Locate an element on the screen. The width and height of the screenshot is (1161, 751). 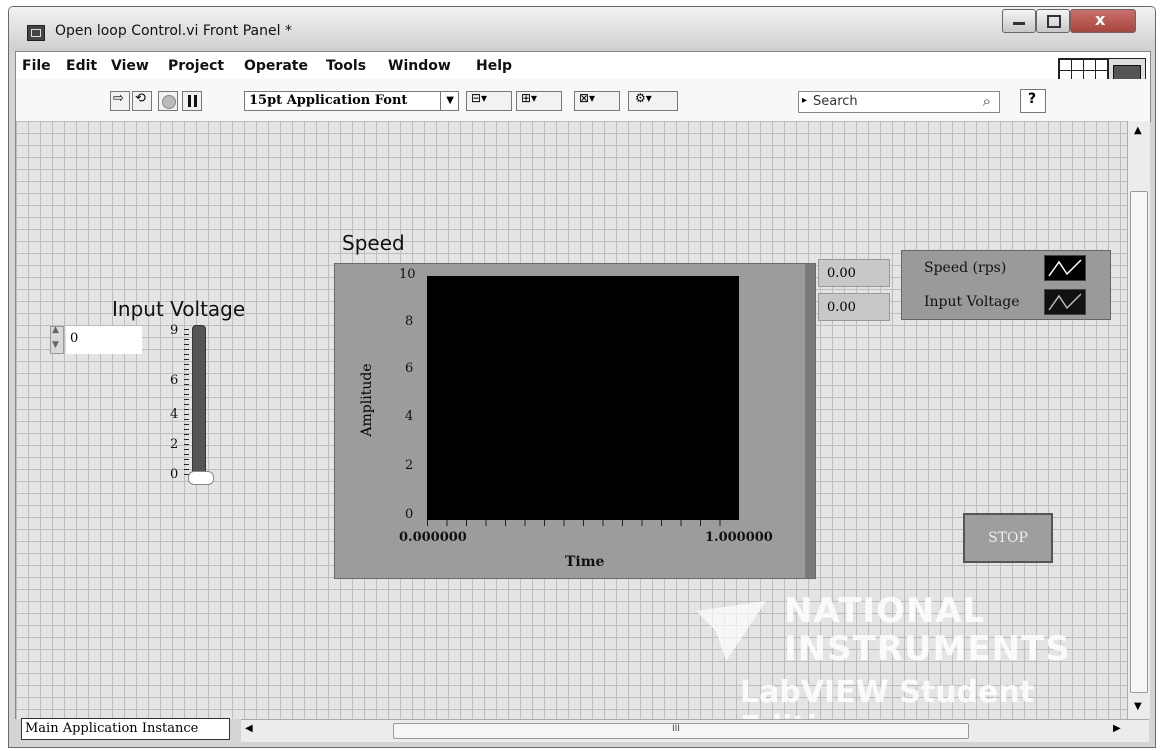
minimize-button is located at coordinates (1019, 21).